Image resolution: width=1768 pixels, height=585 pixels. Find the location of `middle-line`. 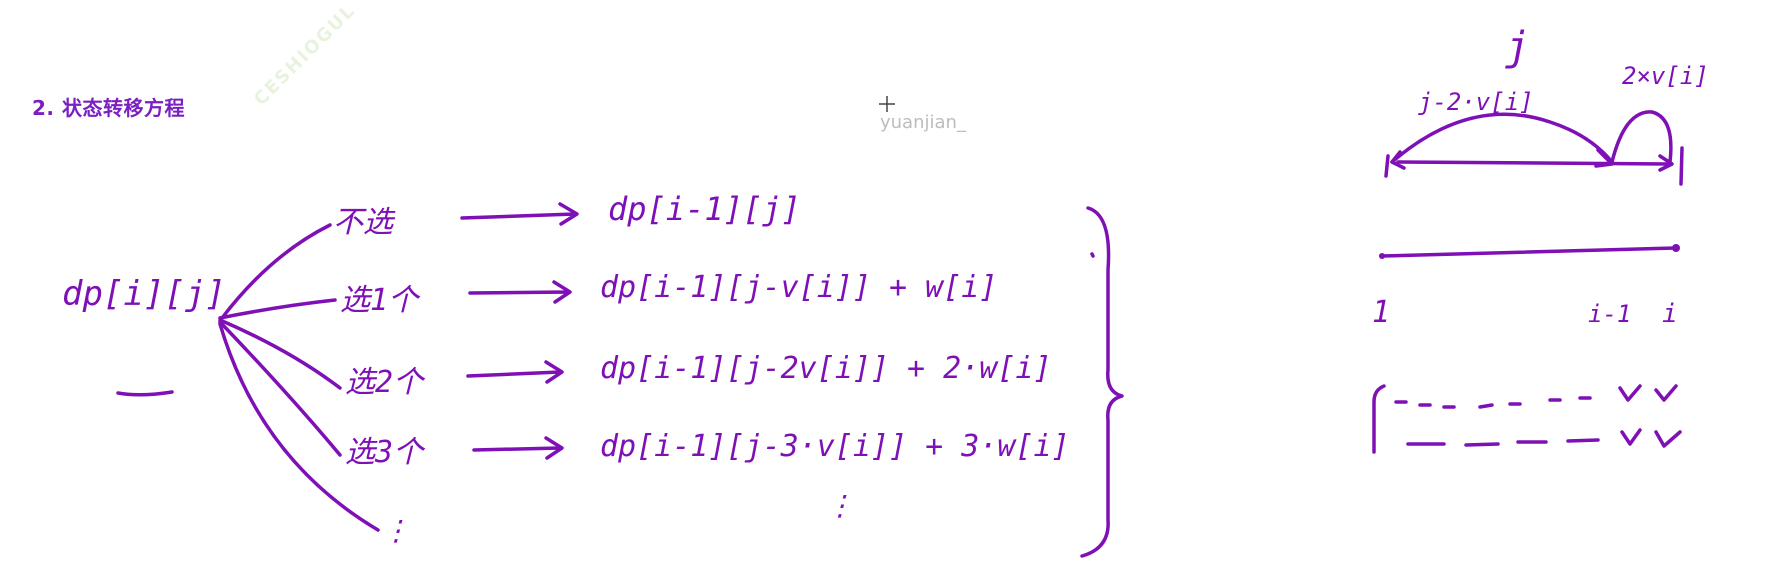

middle-line is located at coordinates (1529, 252).